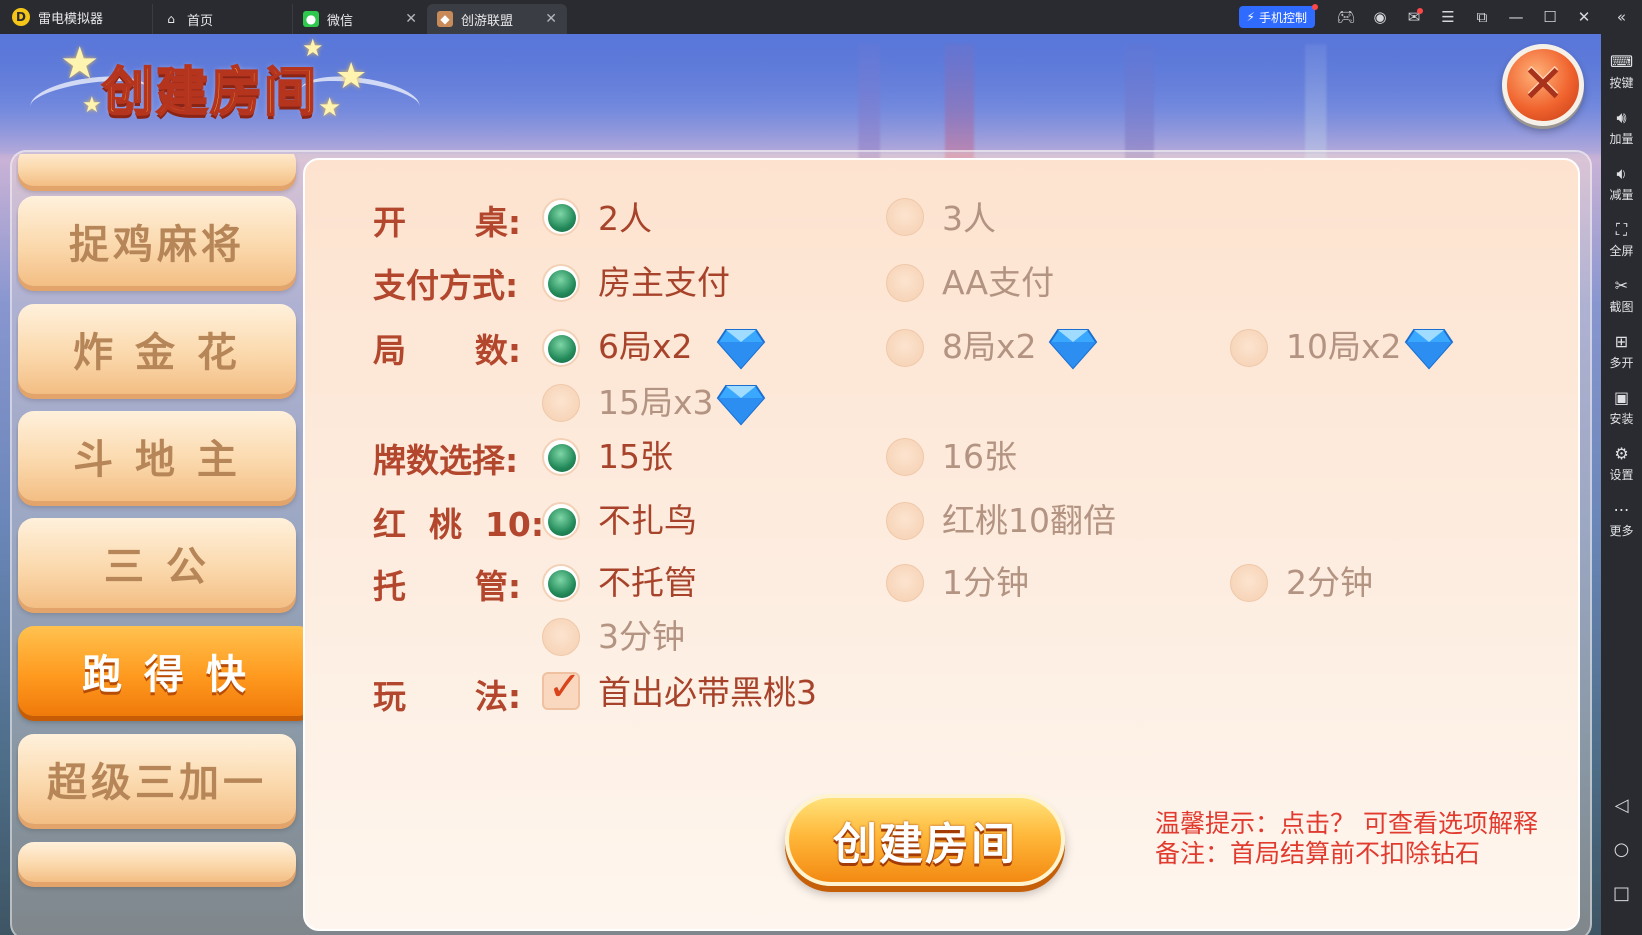 The width and height of the screenshot is (1642, 935). I want to click on option-text: 首出必带黑桃3, so click(707, 690).